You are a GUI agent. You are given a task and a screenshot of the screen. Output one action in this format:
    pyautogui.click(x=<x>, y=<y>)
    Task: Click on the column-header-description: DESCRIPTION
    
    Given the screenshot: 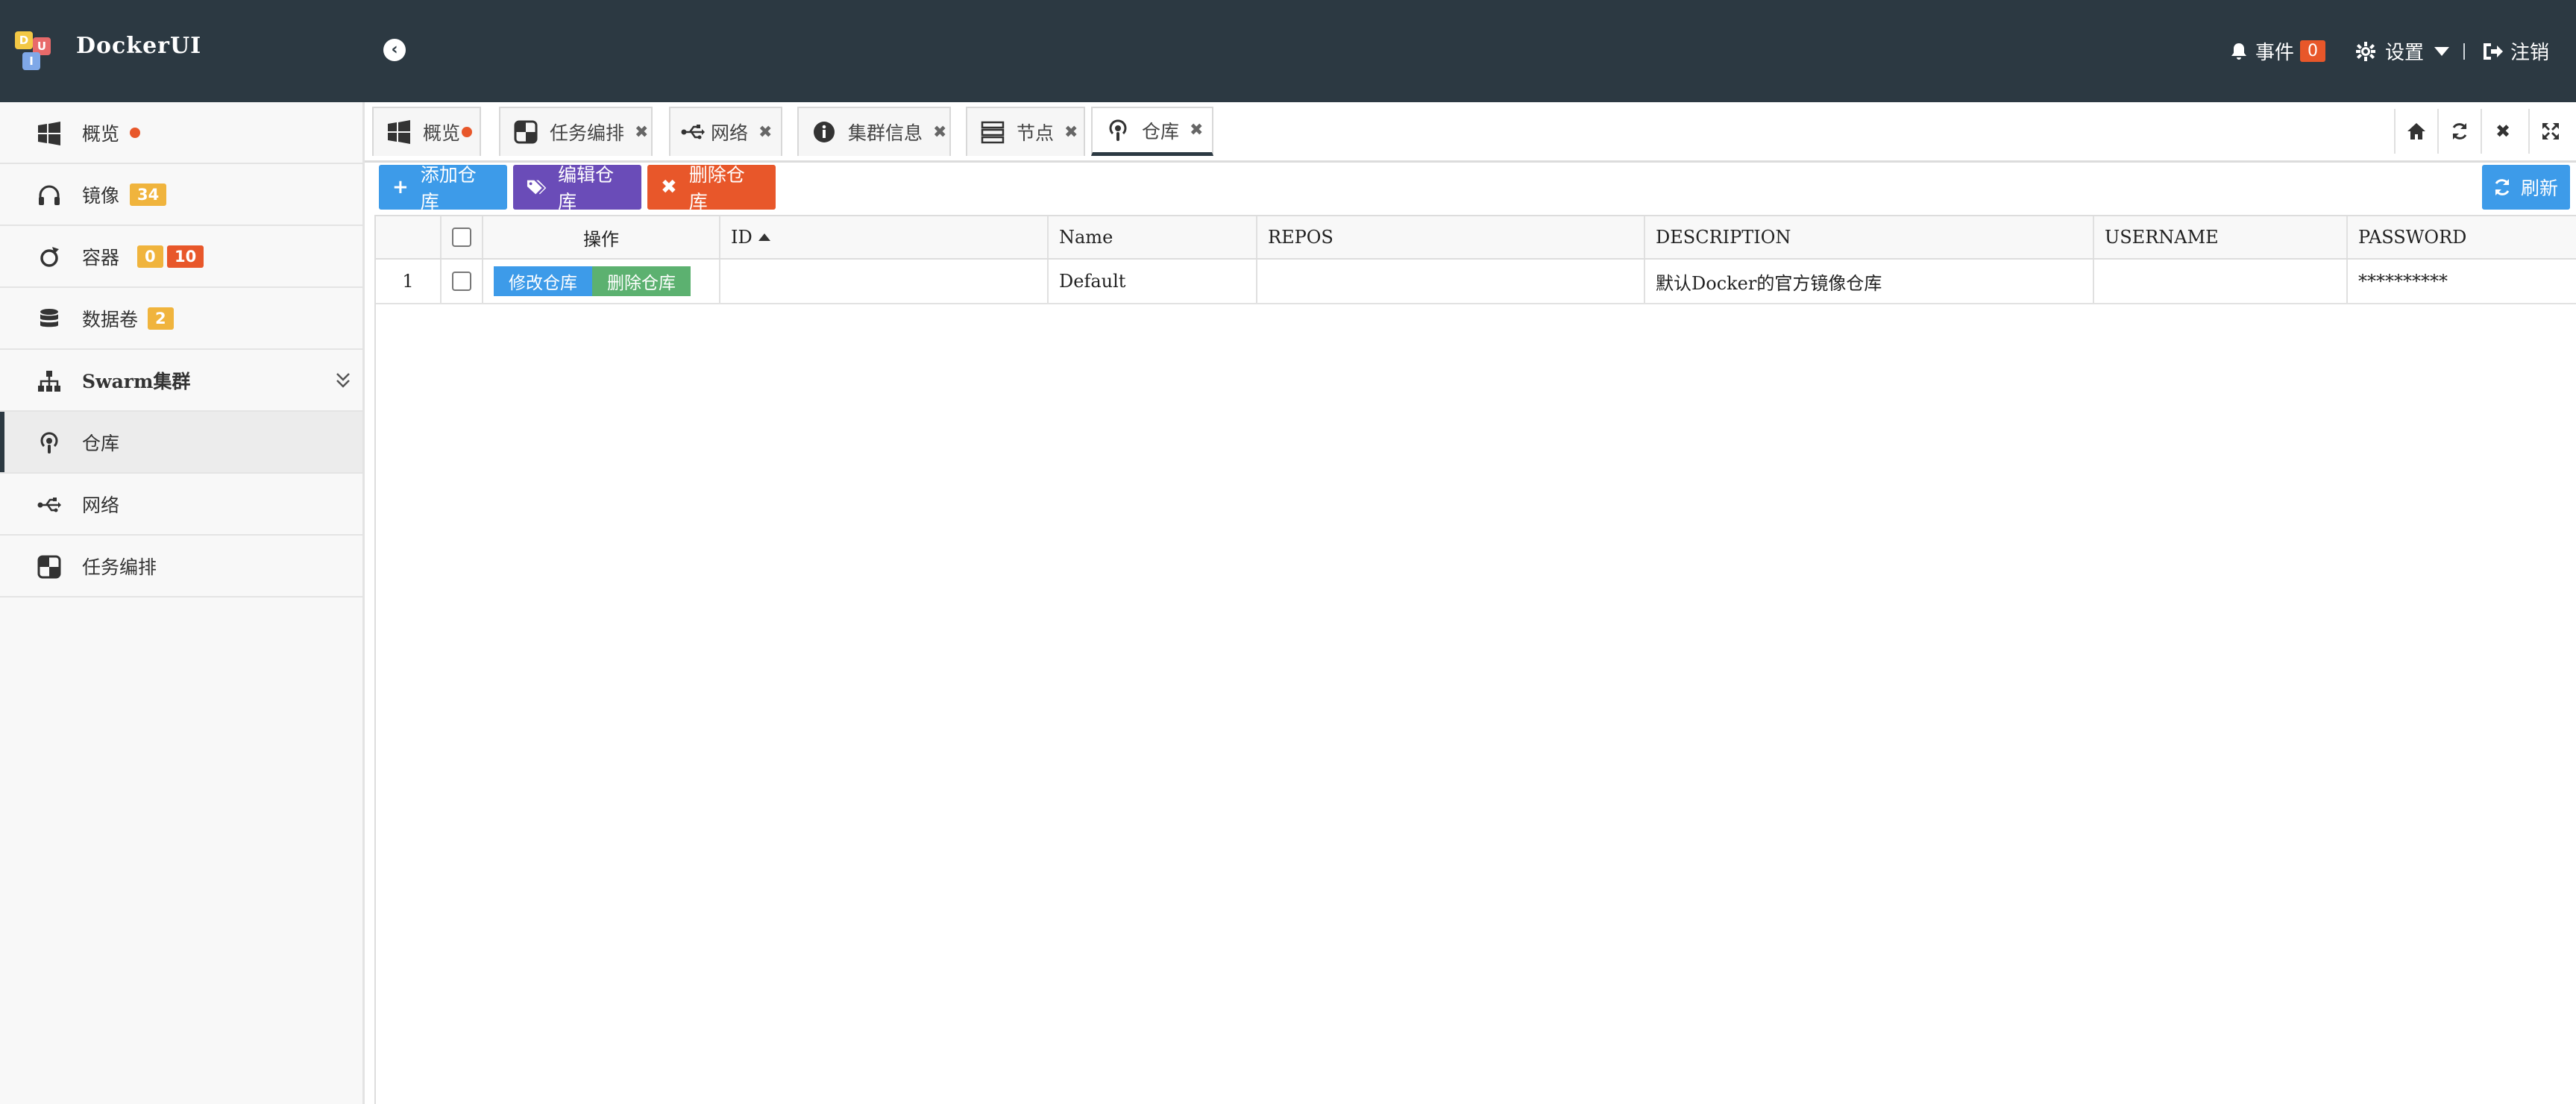 What is the action you would take?
    pyautogui.click(x=1870, y=237)
    